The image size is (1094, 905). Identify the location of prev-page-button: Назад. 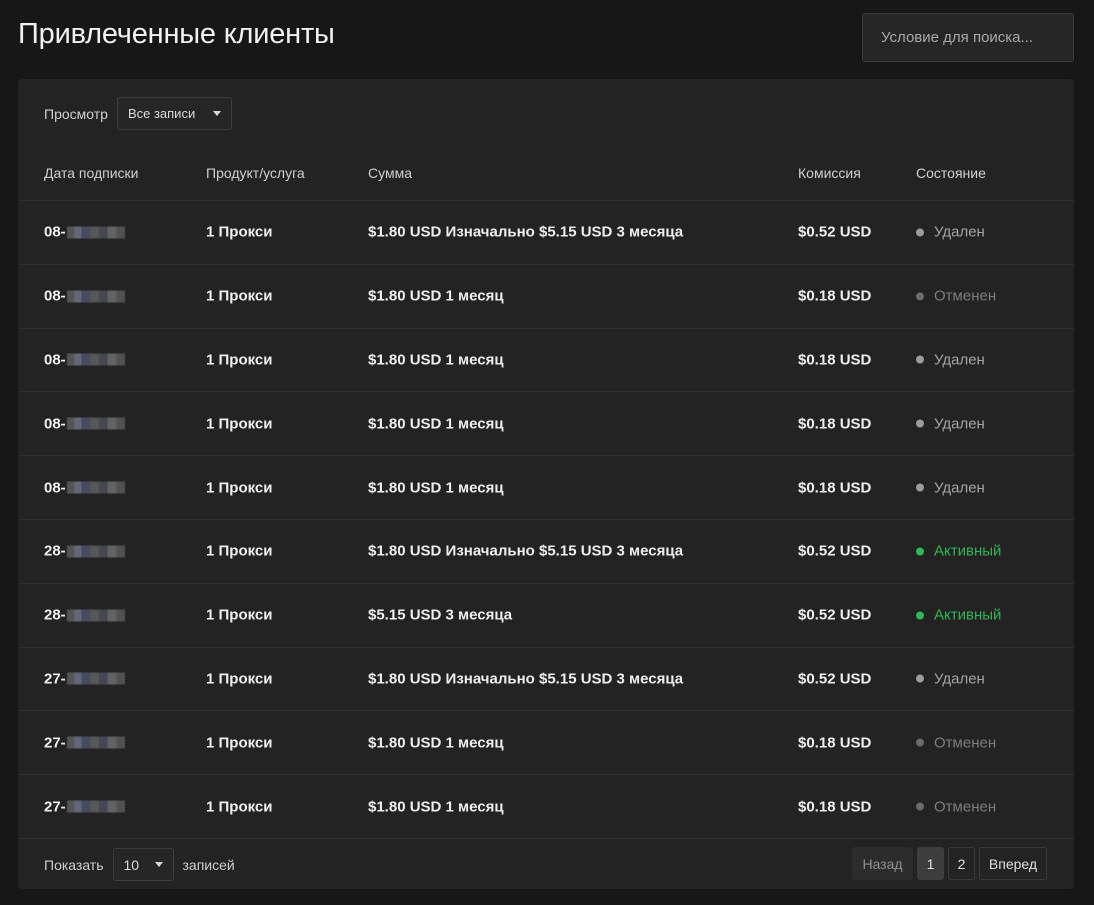
(882, 863).